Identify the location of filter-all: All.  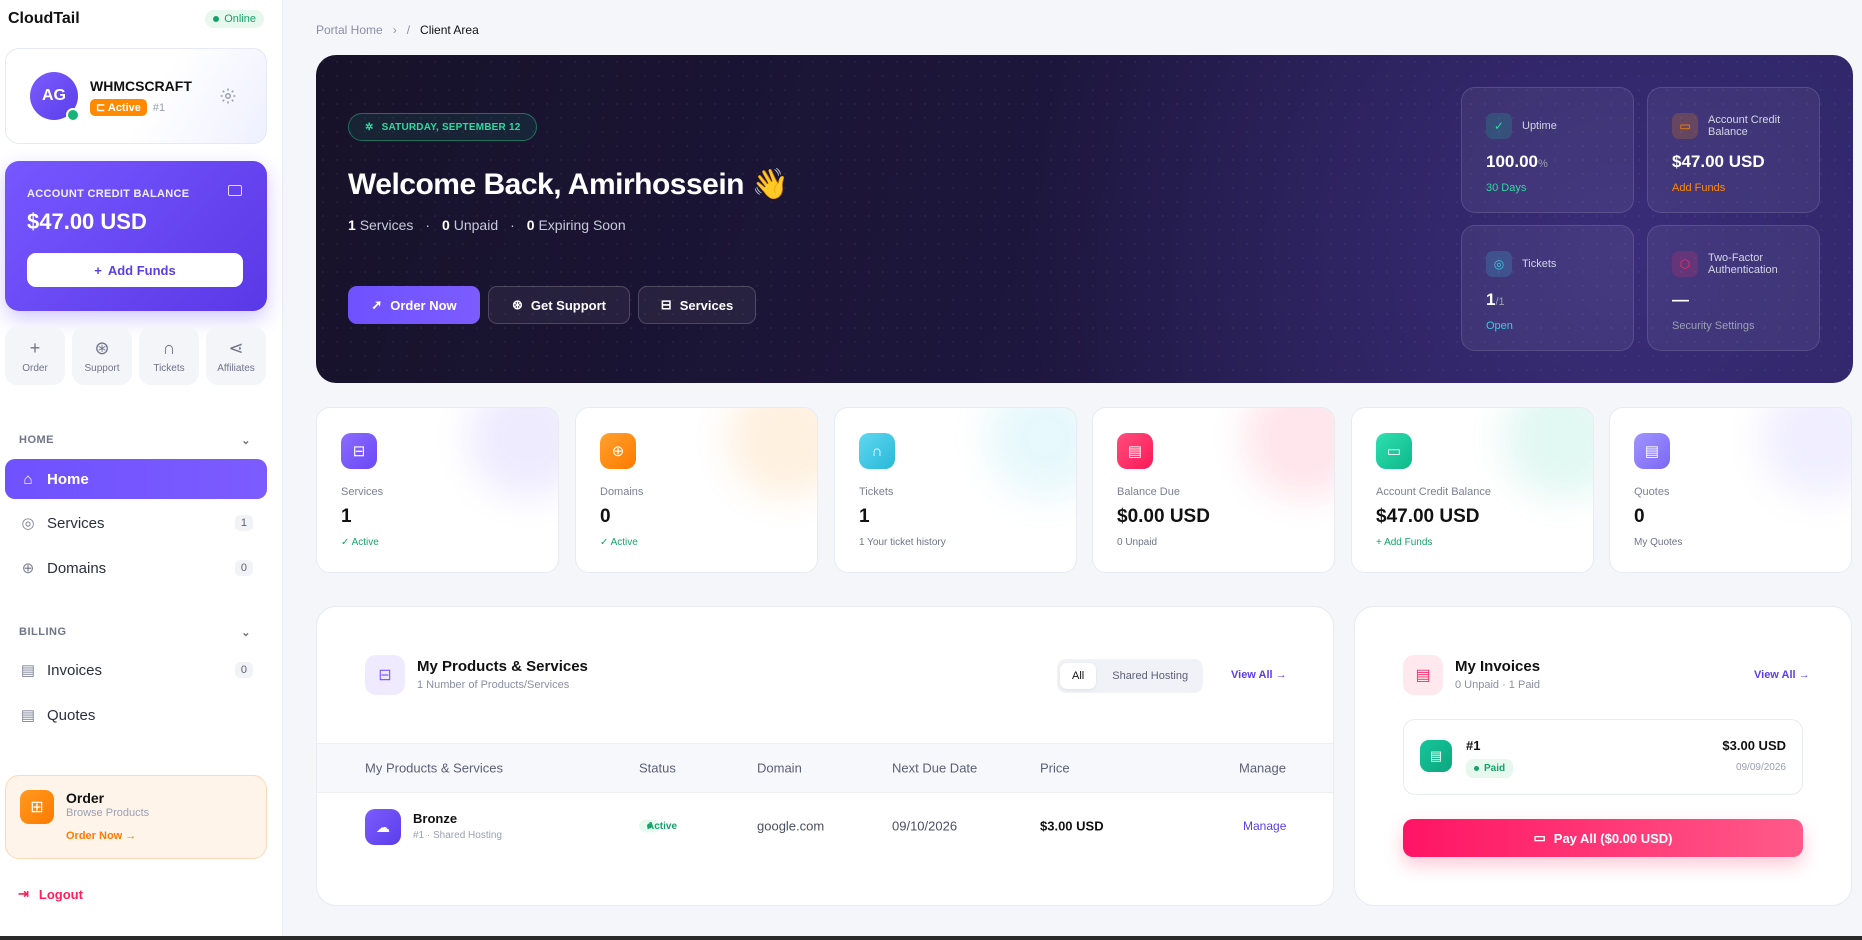
(1078, 676).